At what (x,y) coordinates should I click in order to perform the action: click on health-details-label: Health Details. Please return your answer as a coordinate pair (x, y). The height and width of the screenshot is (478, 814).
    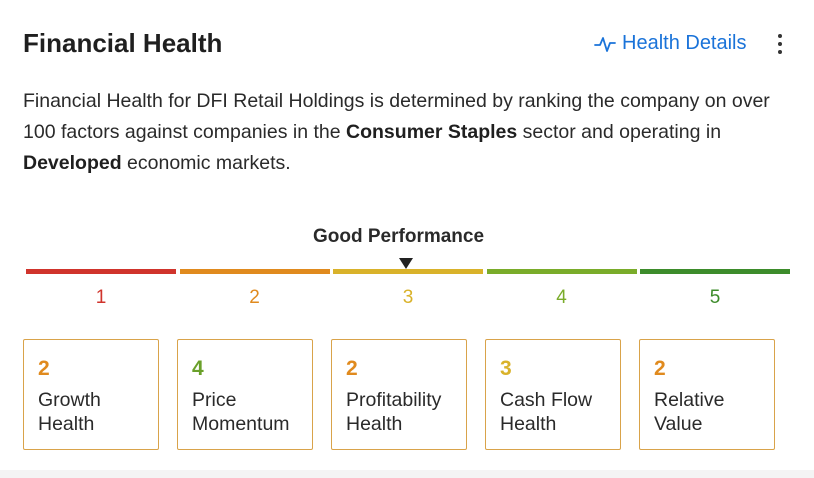
    Looking at the image, I should click on (684, 43).